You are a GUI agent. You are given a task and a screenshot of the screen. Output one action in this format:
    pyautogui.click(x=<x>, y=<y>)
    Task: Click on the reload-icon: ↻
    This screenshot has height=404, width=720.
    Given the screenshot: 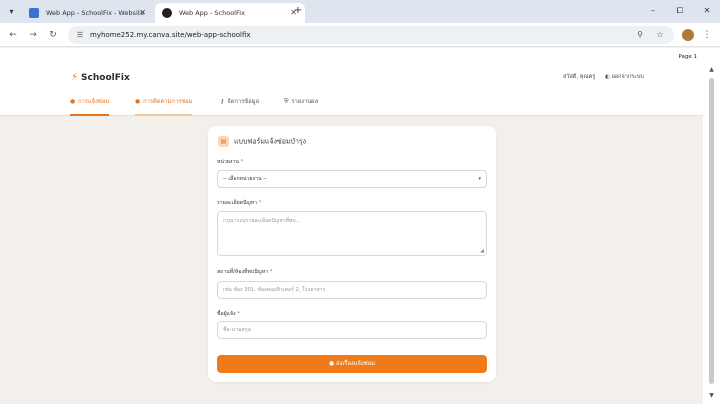 What is the action you would take?
    pyautogui.click(x=53, y=35)
    